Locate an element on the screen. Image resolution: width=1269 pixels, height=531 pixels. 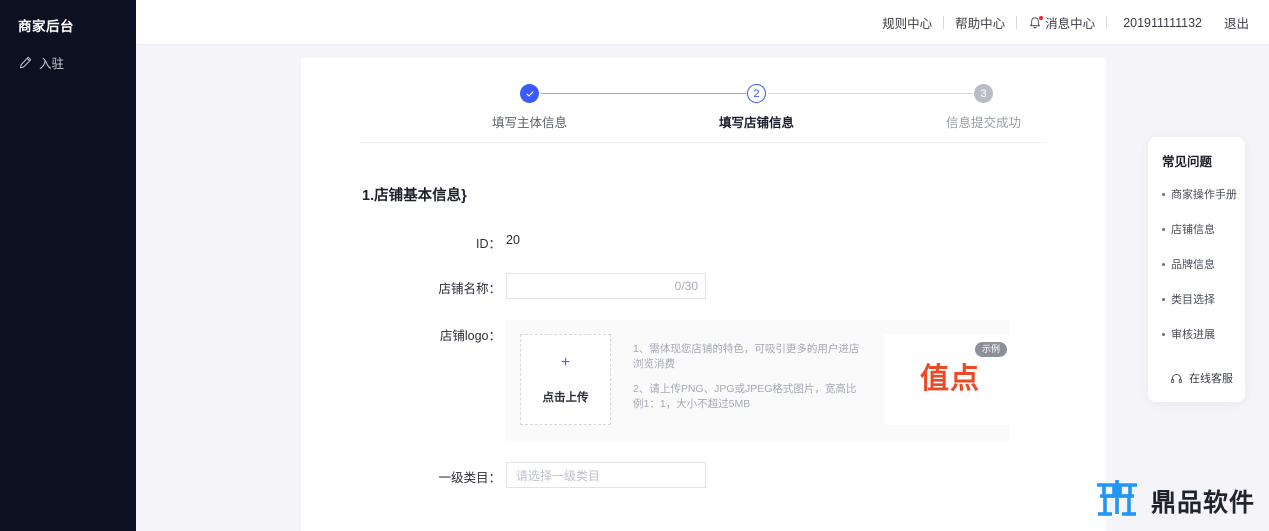
faq-item-manual: 商家操作手册 is located at coordinates (1203, 194).